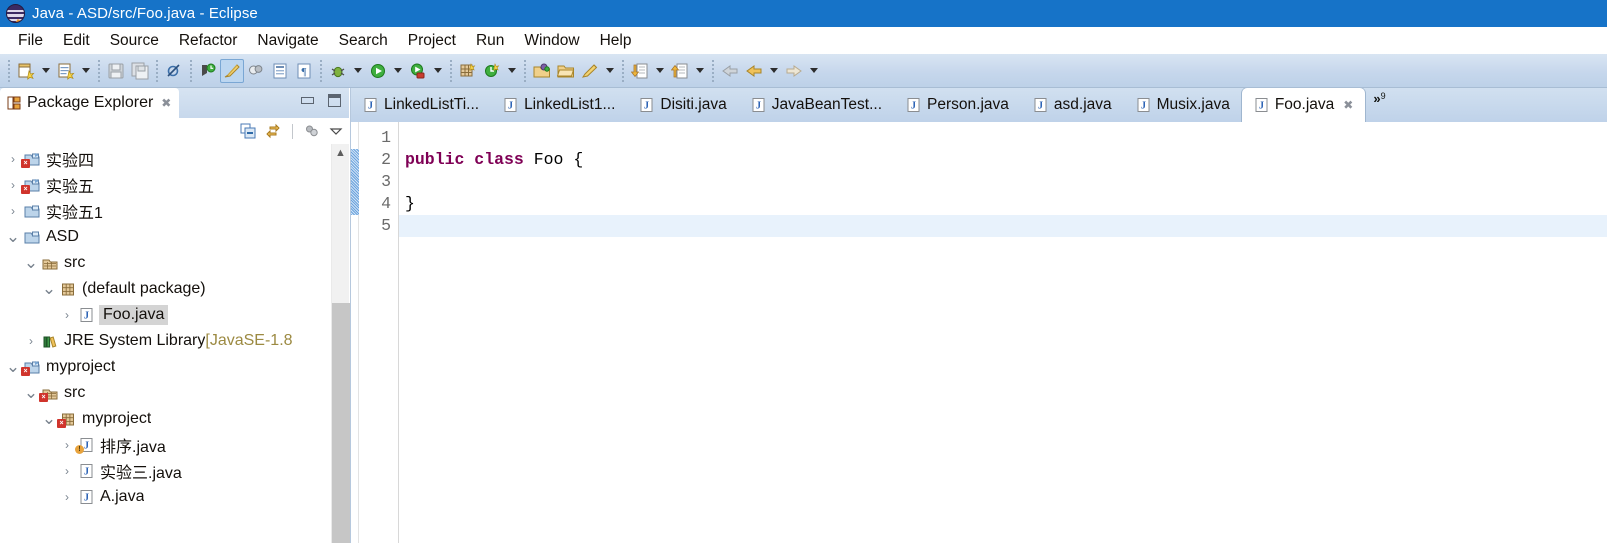 Image resolution: width=1607 pixels, height=543 pixels. I want to click on edit-task-icon, so click(590, 71).